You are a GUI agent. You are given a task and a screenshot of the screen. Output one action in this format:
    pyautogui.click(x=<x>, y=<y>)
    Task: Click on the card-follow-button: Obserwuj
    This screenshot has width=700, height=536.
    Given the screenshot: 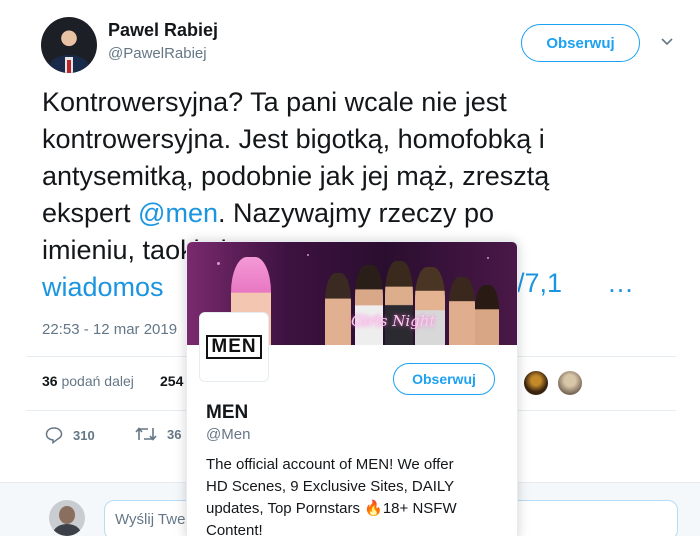 What is the action you would take?
    pyautogui.click(x=444, y=379)
    